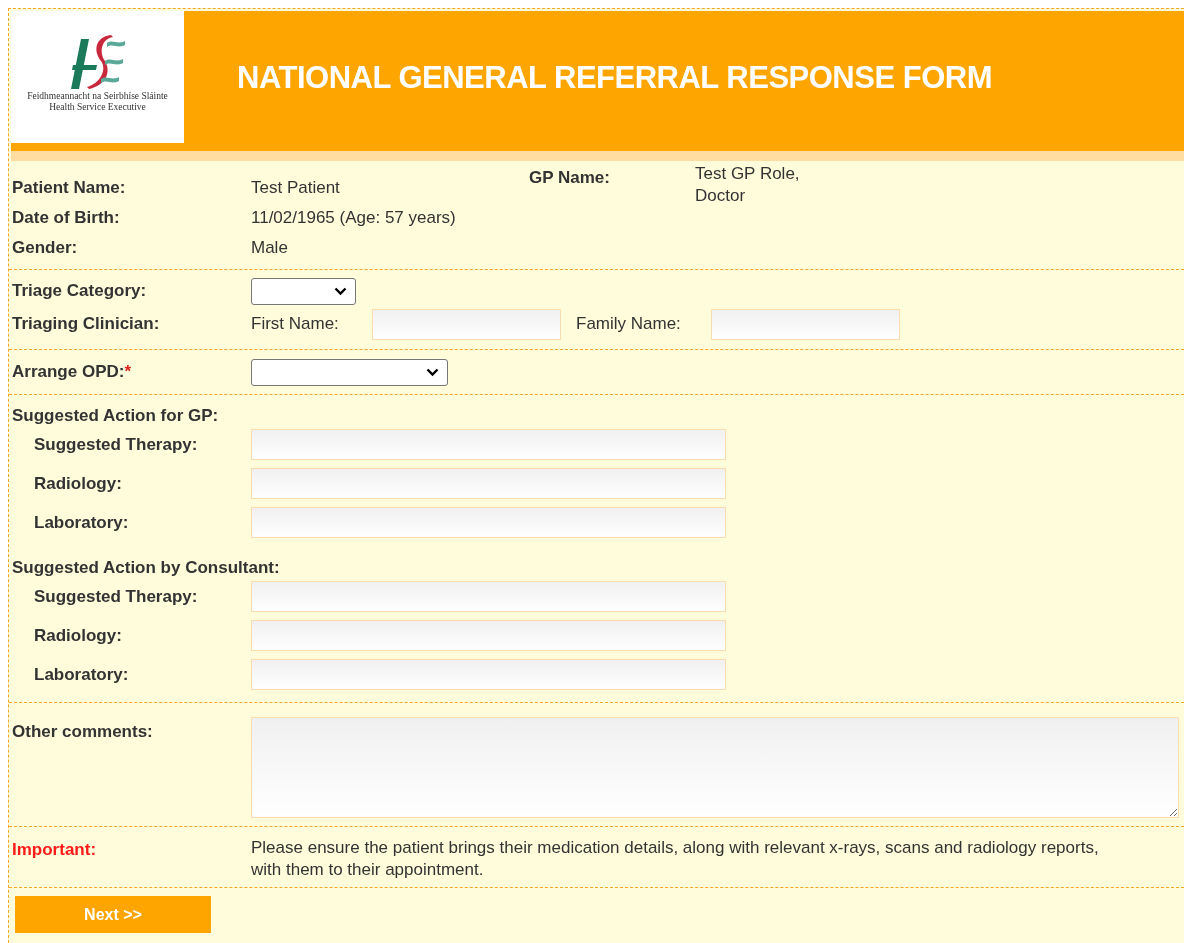 The image size is (1184, 943). What do you see at coordinates (97, 96) in the screenshot?
I see `logo-caption: Feidhmeannacht na Seirbhíse Sláinte` at bounding box center [97, 96].